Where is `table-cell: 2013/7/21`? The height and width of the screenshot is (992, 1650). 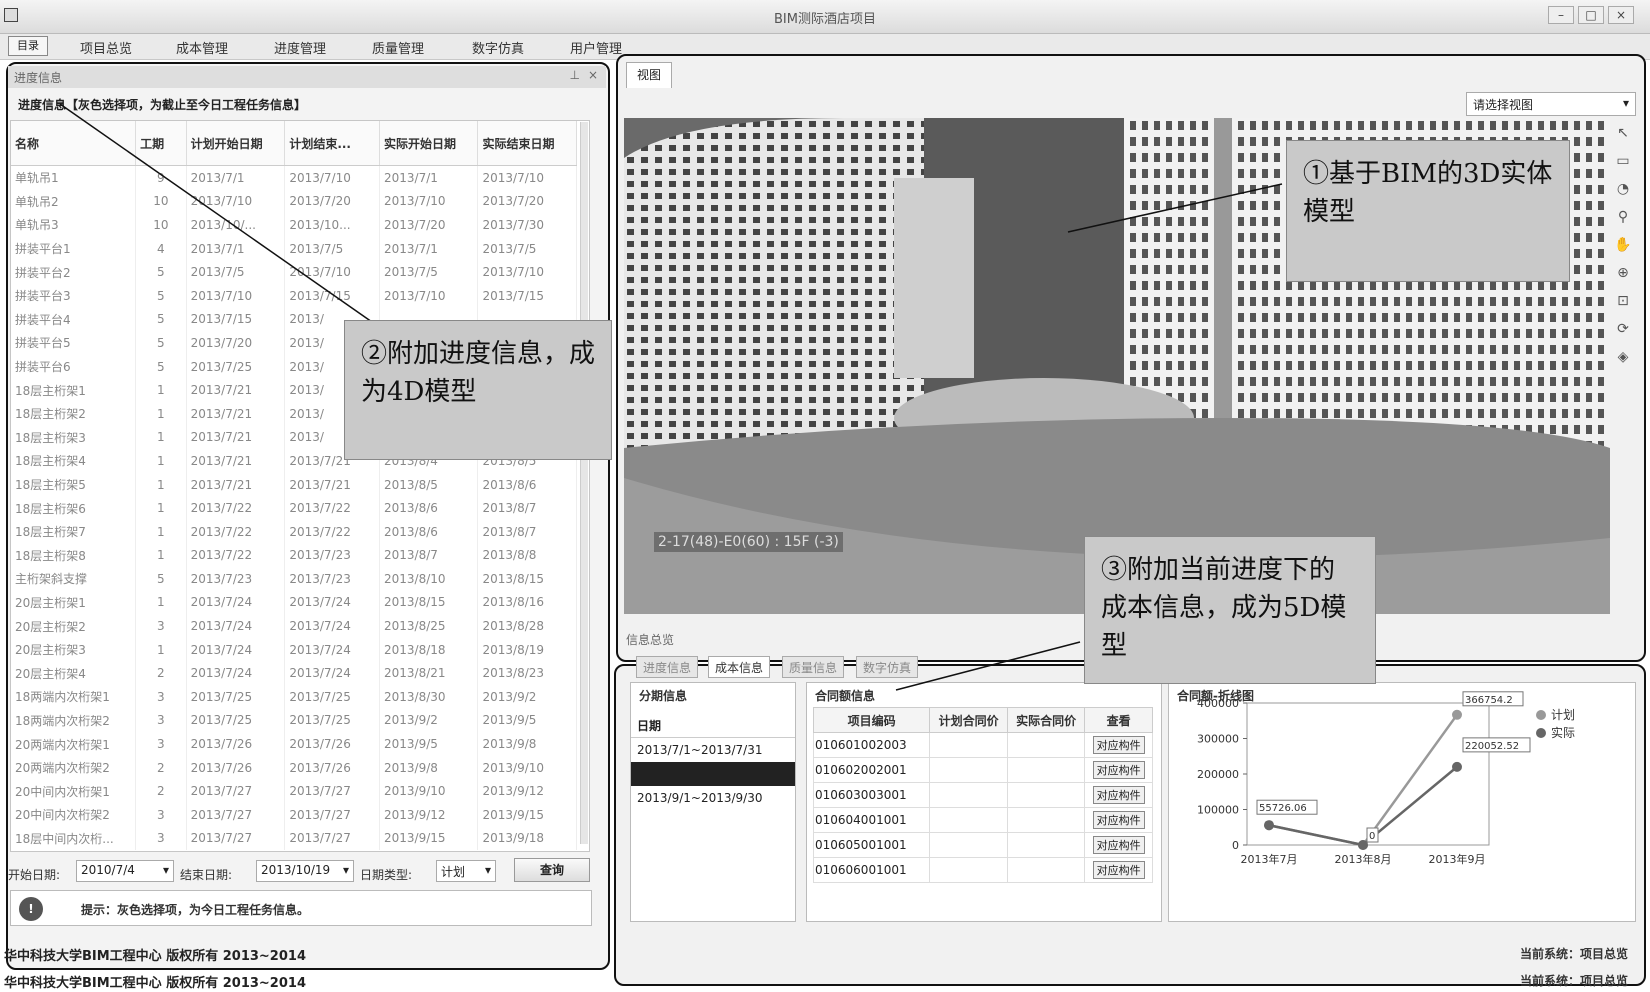
table-cell: 2013/7/21 is located at coordinates (236, 484).